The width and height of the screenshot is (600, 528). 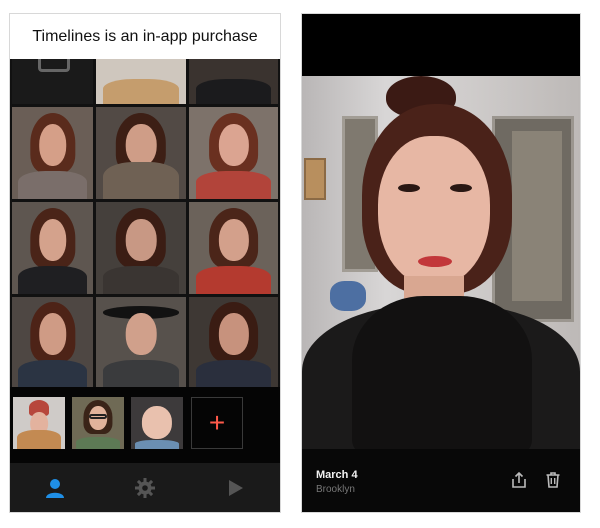 I want to click on share-button, so click(x=520, y=481).